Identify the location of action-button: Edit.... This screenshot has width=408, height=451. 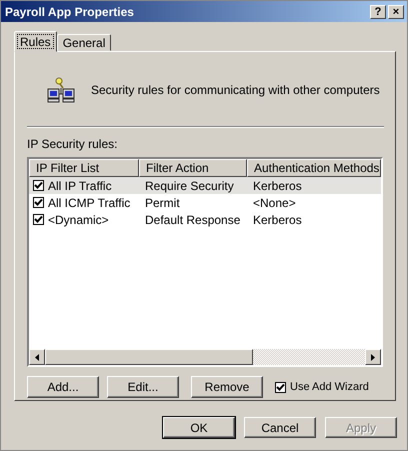
(143, 387).